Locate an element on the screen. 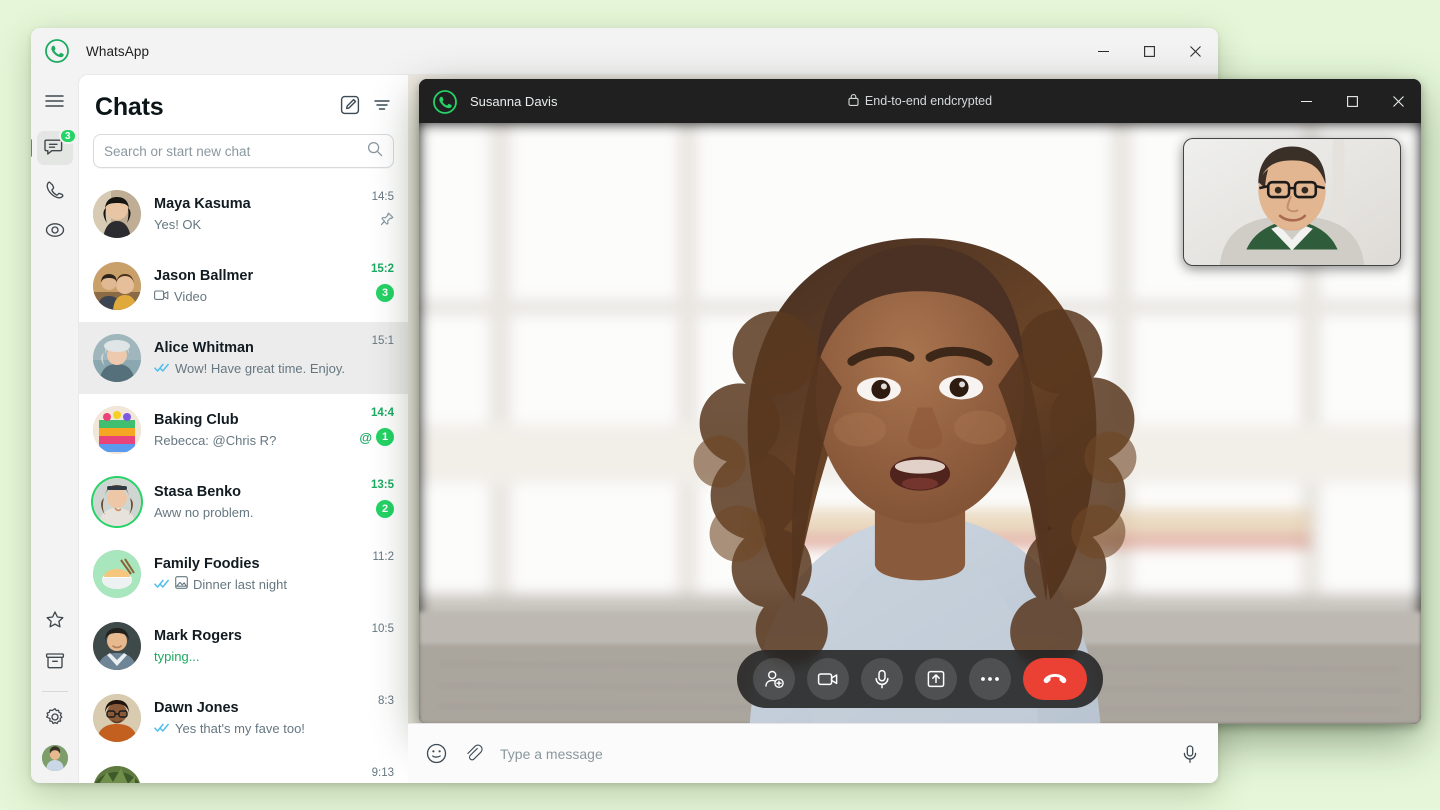 The width and height of the screenshot is (1440, 810). chat-item-time: 13:5 is located at coordinates (382, 485).